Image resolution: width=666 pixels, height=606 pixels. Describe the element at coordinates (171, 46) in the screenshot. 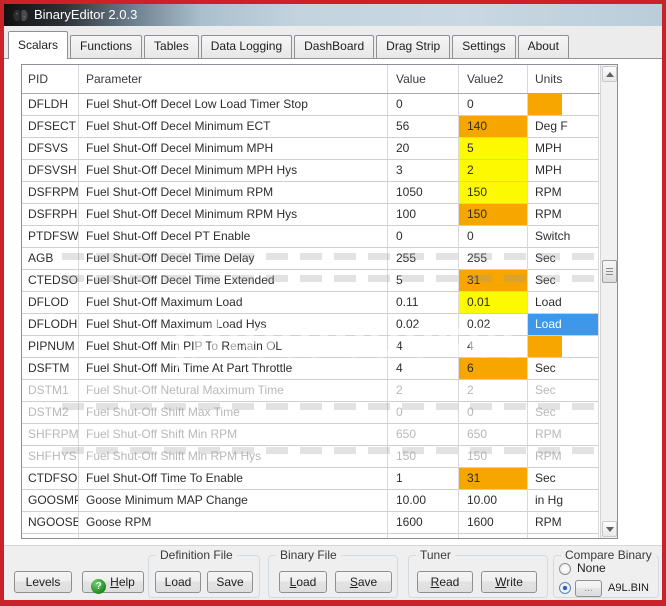

I see `tab-tables: Tables` at that location.